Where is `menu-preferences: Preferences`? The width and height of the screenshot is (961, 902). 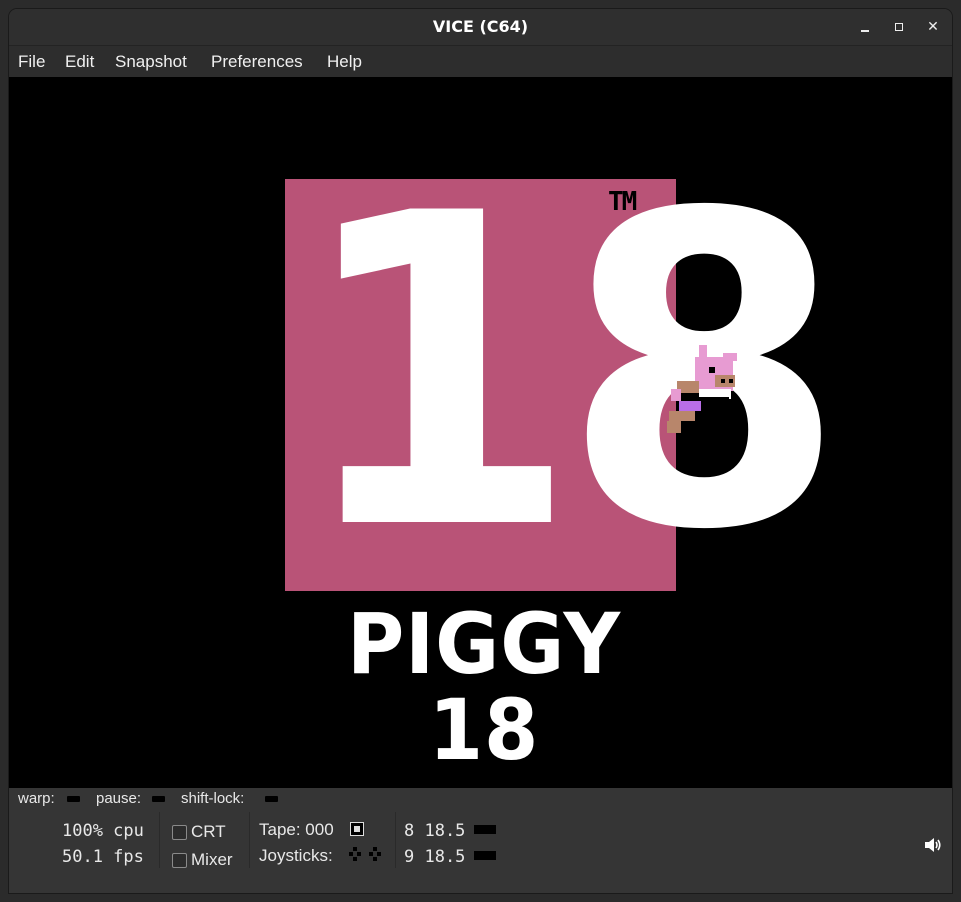
menu-preferences: Preferences is located at coordinates (257, 61).